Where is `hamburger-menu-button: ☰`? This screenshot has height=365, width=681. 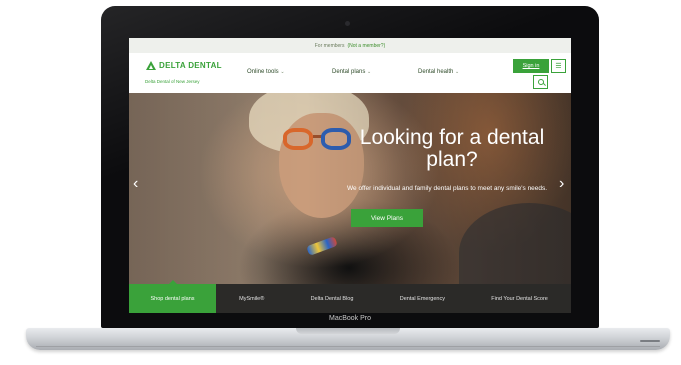
hamburger-menu-button: ☰ is located at coordinates (558, 66).